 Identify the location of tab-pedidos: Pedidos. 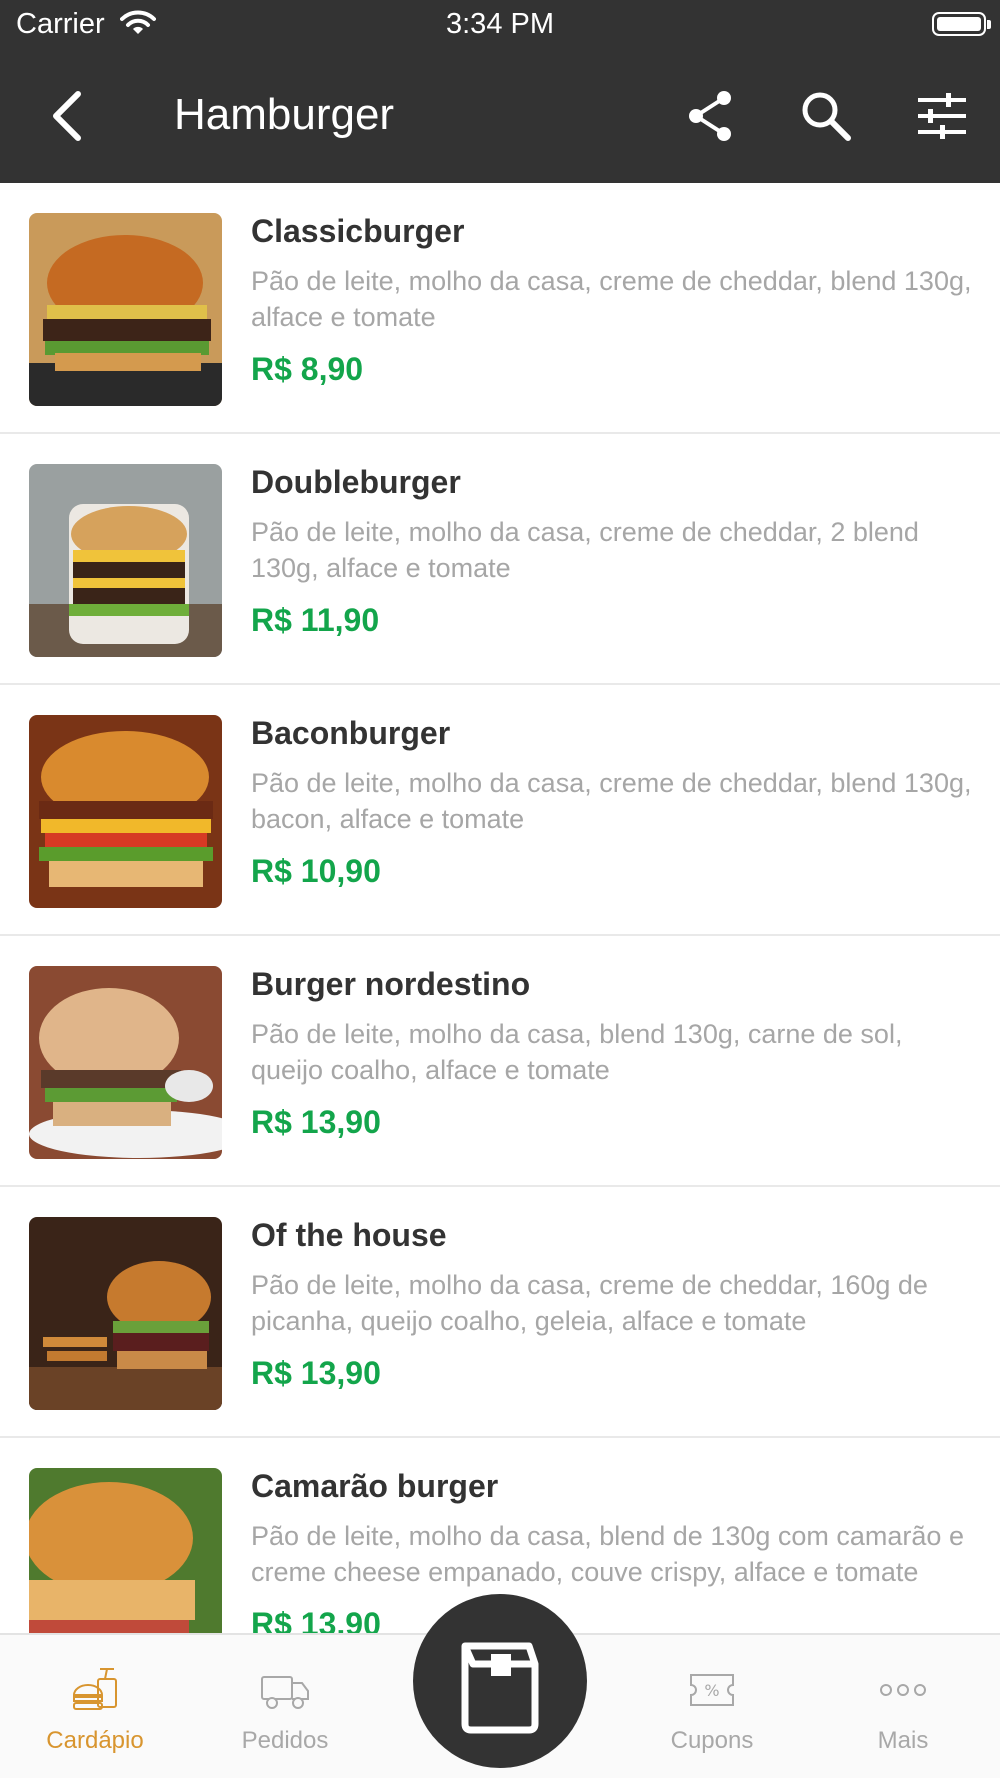
(285, 1707).